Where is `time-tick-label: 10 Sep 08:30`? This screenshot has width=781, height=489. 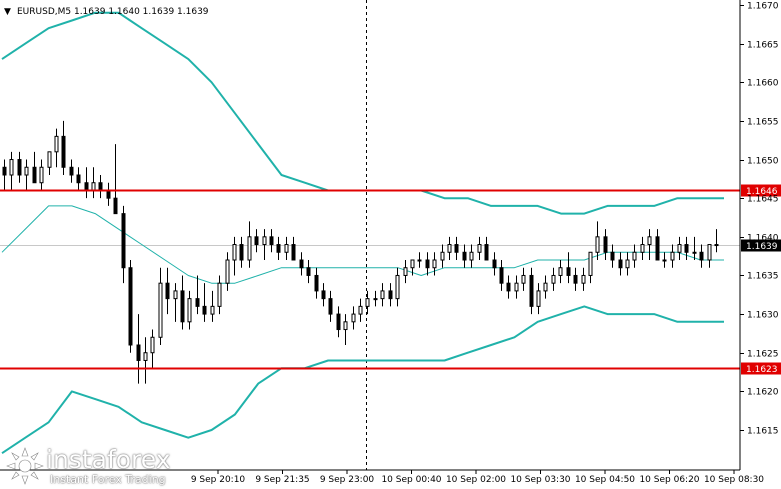 time-tick-label: 10 Sep 08:30 is located at coordinates (734, 480).